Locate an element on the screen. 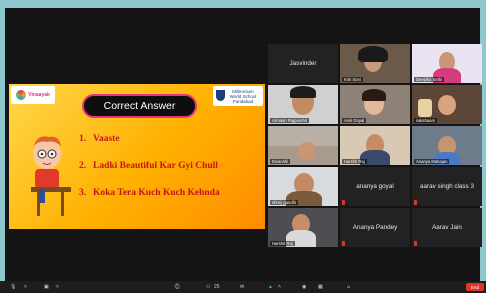 The image size is (486, 293). participant-tile: Ananya Mahajan is located at coordinates (447, 145).